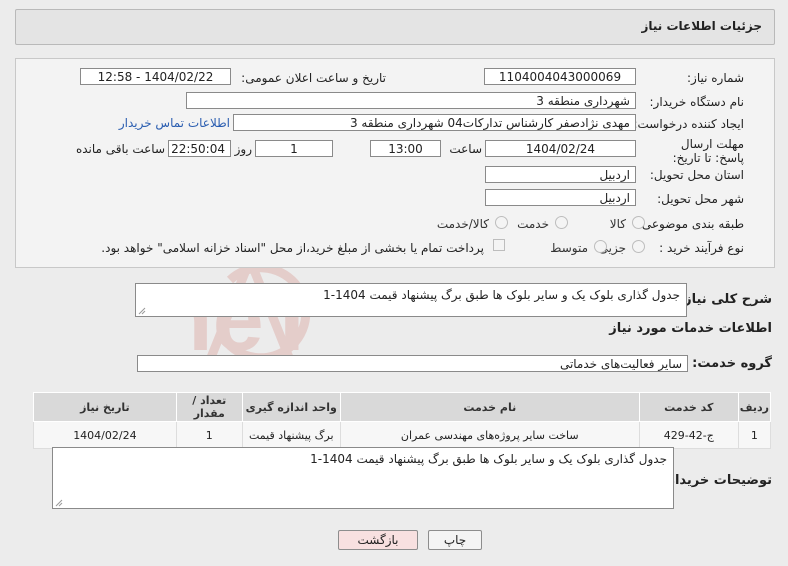 The image size is (788, 566). What do you see at coordinates (209, 435) in the screenshot?
I see `cell-quantity: 1` at bounding box center [209, 435].